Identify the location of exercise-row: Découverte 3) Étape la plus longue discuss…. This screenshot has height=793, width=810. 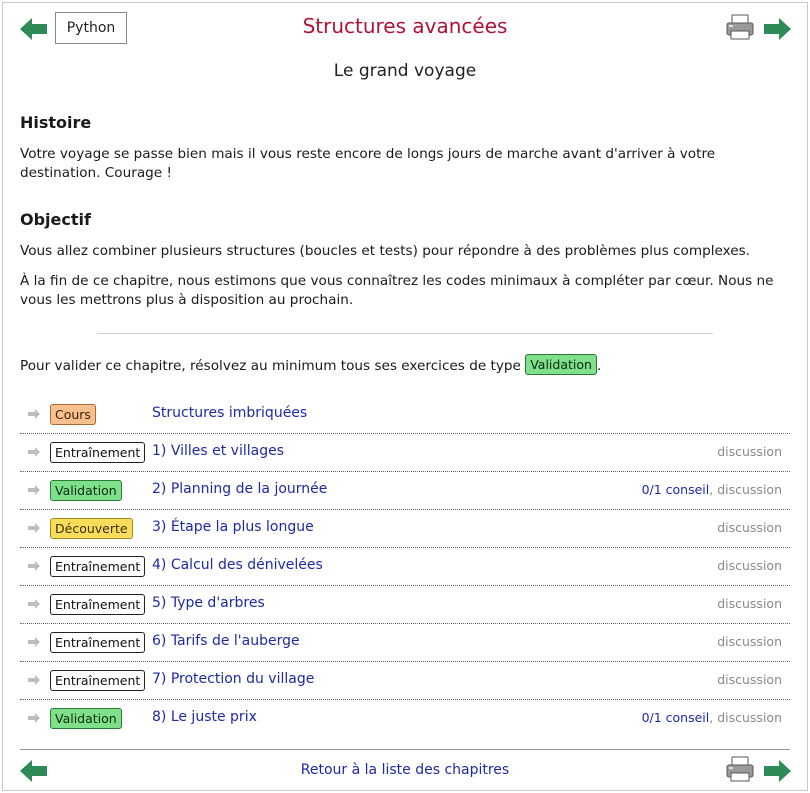
(405, 529).